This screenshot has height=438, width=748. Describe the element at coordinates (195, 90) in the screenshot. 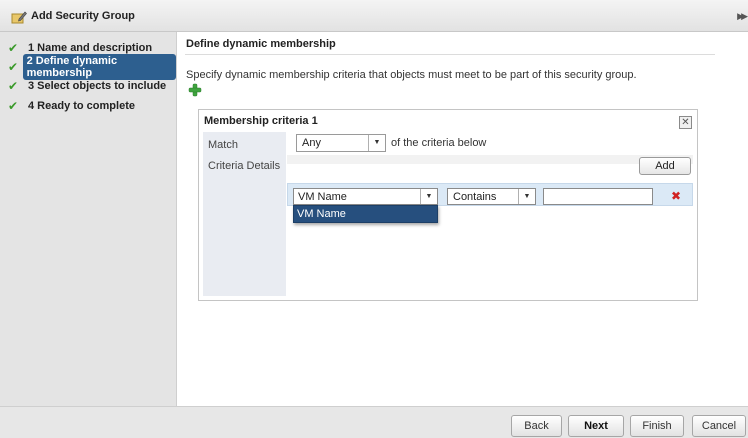

I see `green-plus-icon` at that location.